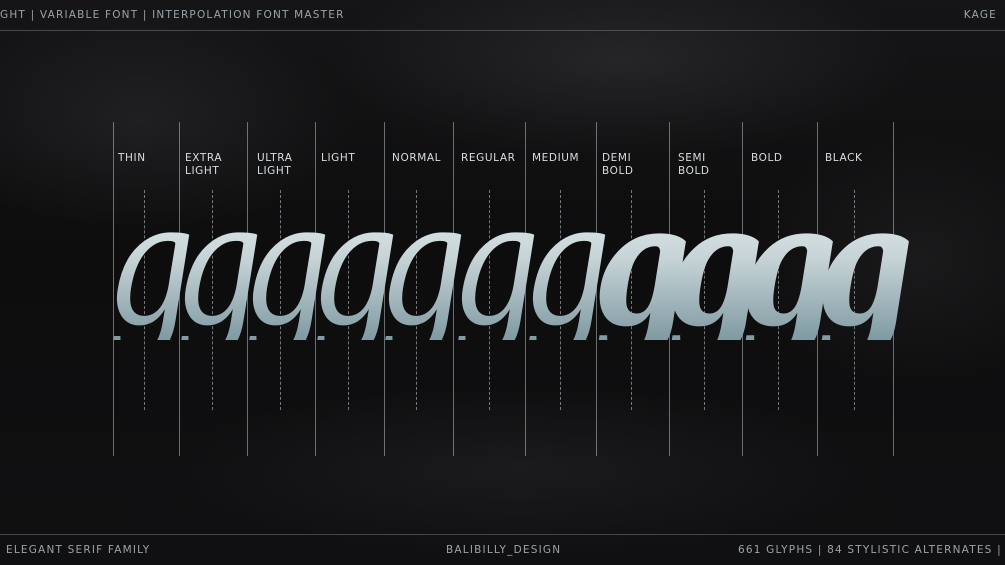 The image size is (1005, 565). Describe the element at coordinates (132, 158) in the screenshot. I see `weight-label: THIN` at that location.